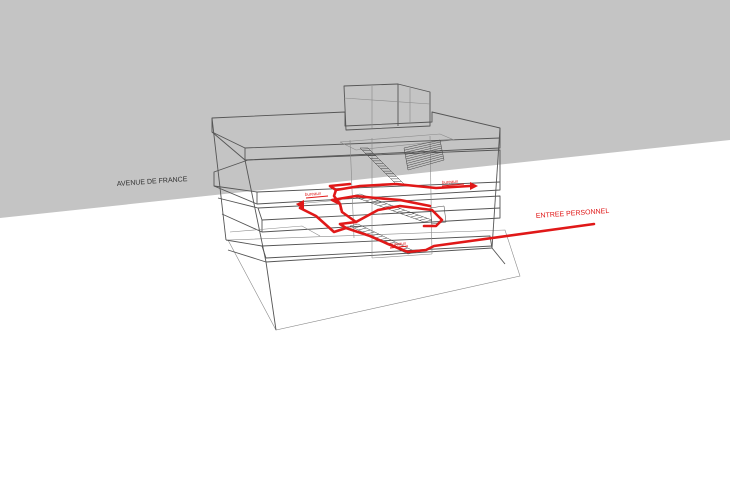 This screenshot has width=730, height=487. Describe the element at coordinates (573, 214) in the screenshot. I see `entrance-label: ENTREE PERSONNEL` at that location.